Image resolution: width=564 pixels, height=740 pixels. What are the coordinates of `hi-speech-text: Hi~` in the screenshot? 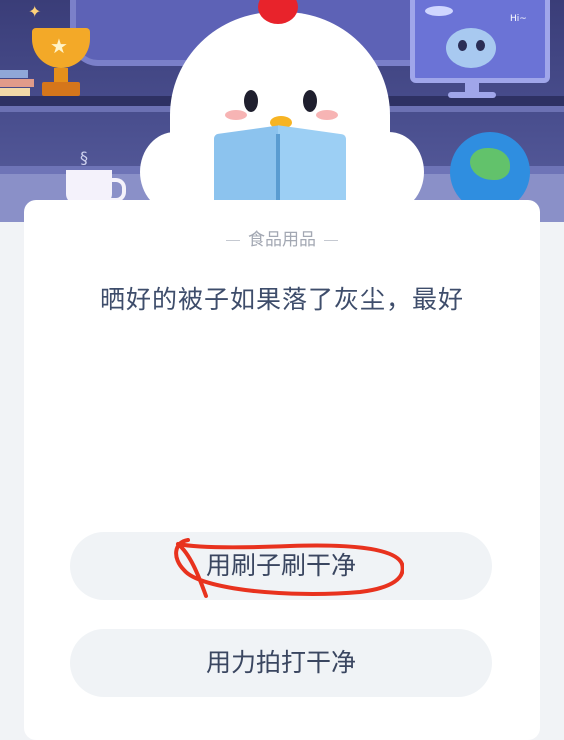 It's located at (518, 19).